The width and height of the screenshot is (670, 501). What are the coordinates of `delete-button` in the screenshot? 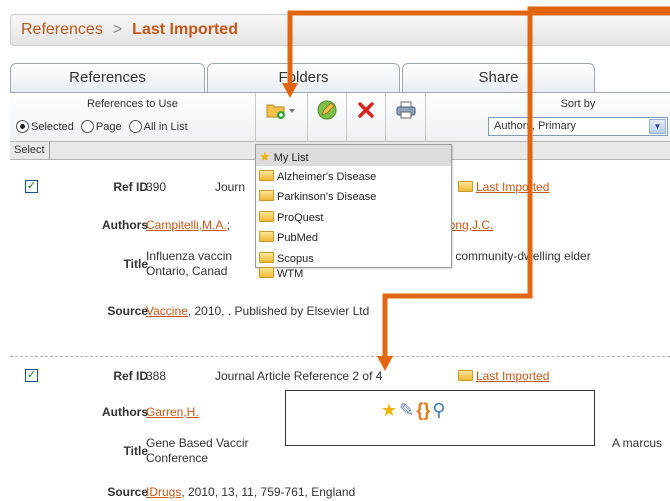 It's located at (366, 114).